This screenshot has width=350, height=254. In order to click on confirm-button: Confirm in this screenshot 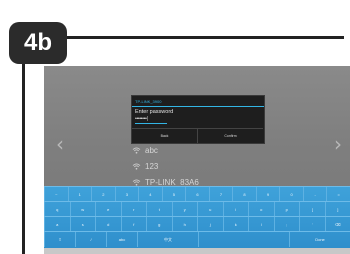, I will do `click(230, 135)`.